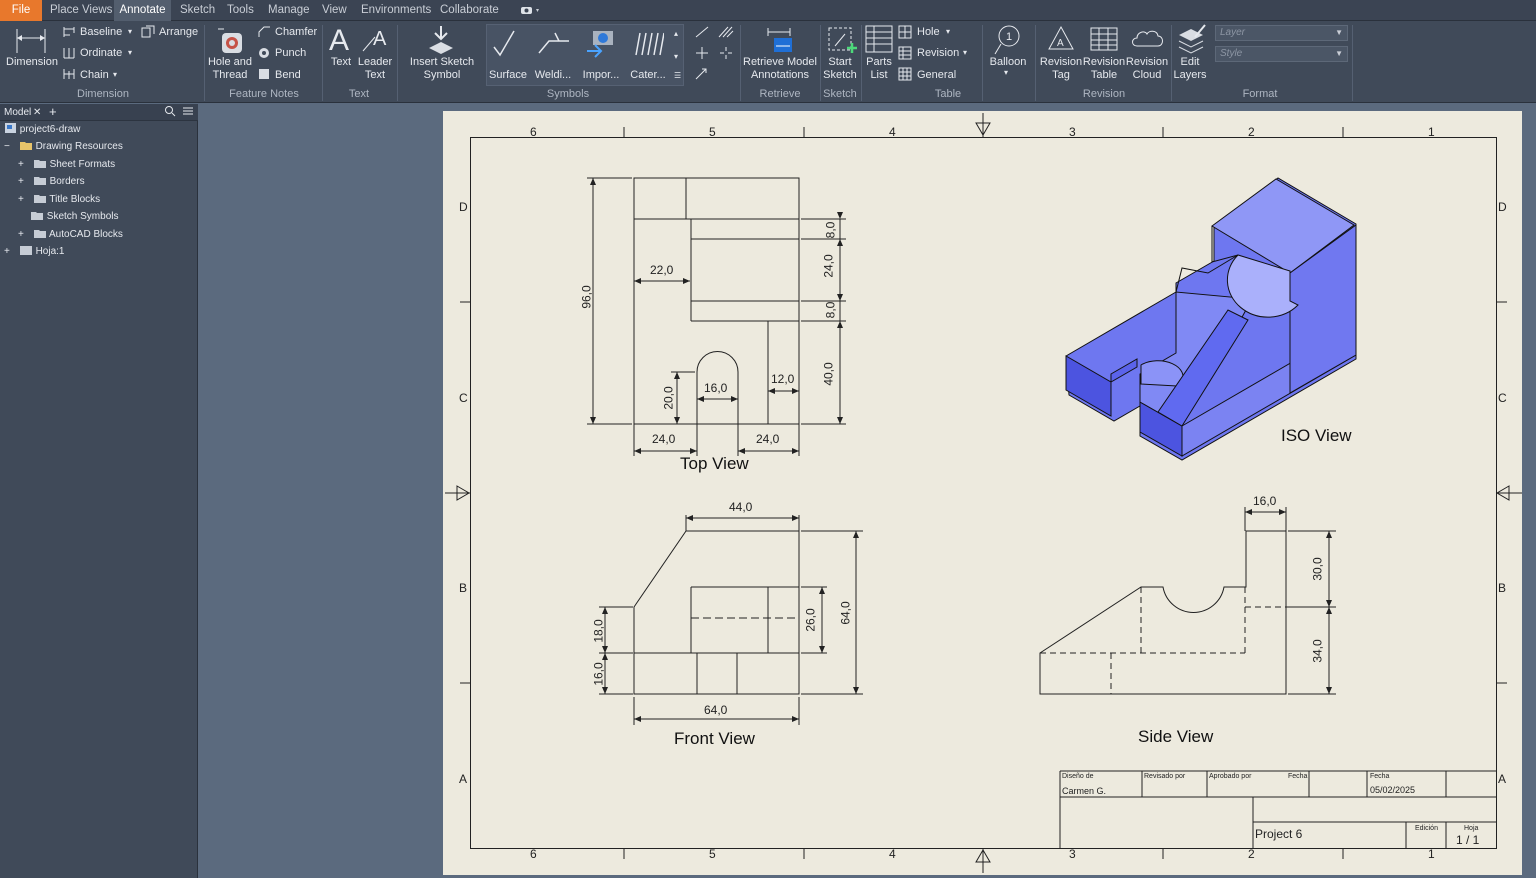  Describe the element at coordinates (1175, 737) in the screenshot. I see `view-label-side: Side View` at that location.